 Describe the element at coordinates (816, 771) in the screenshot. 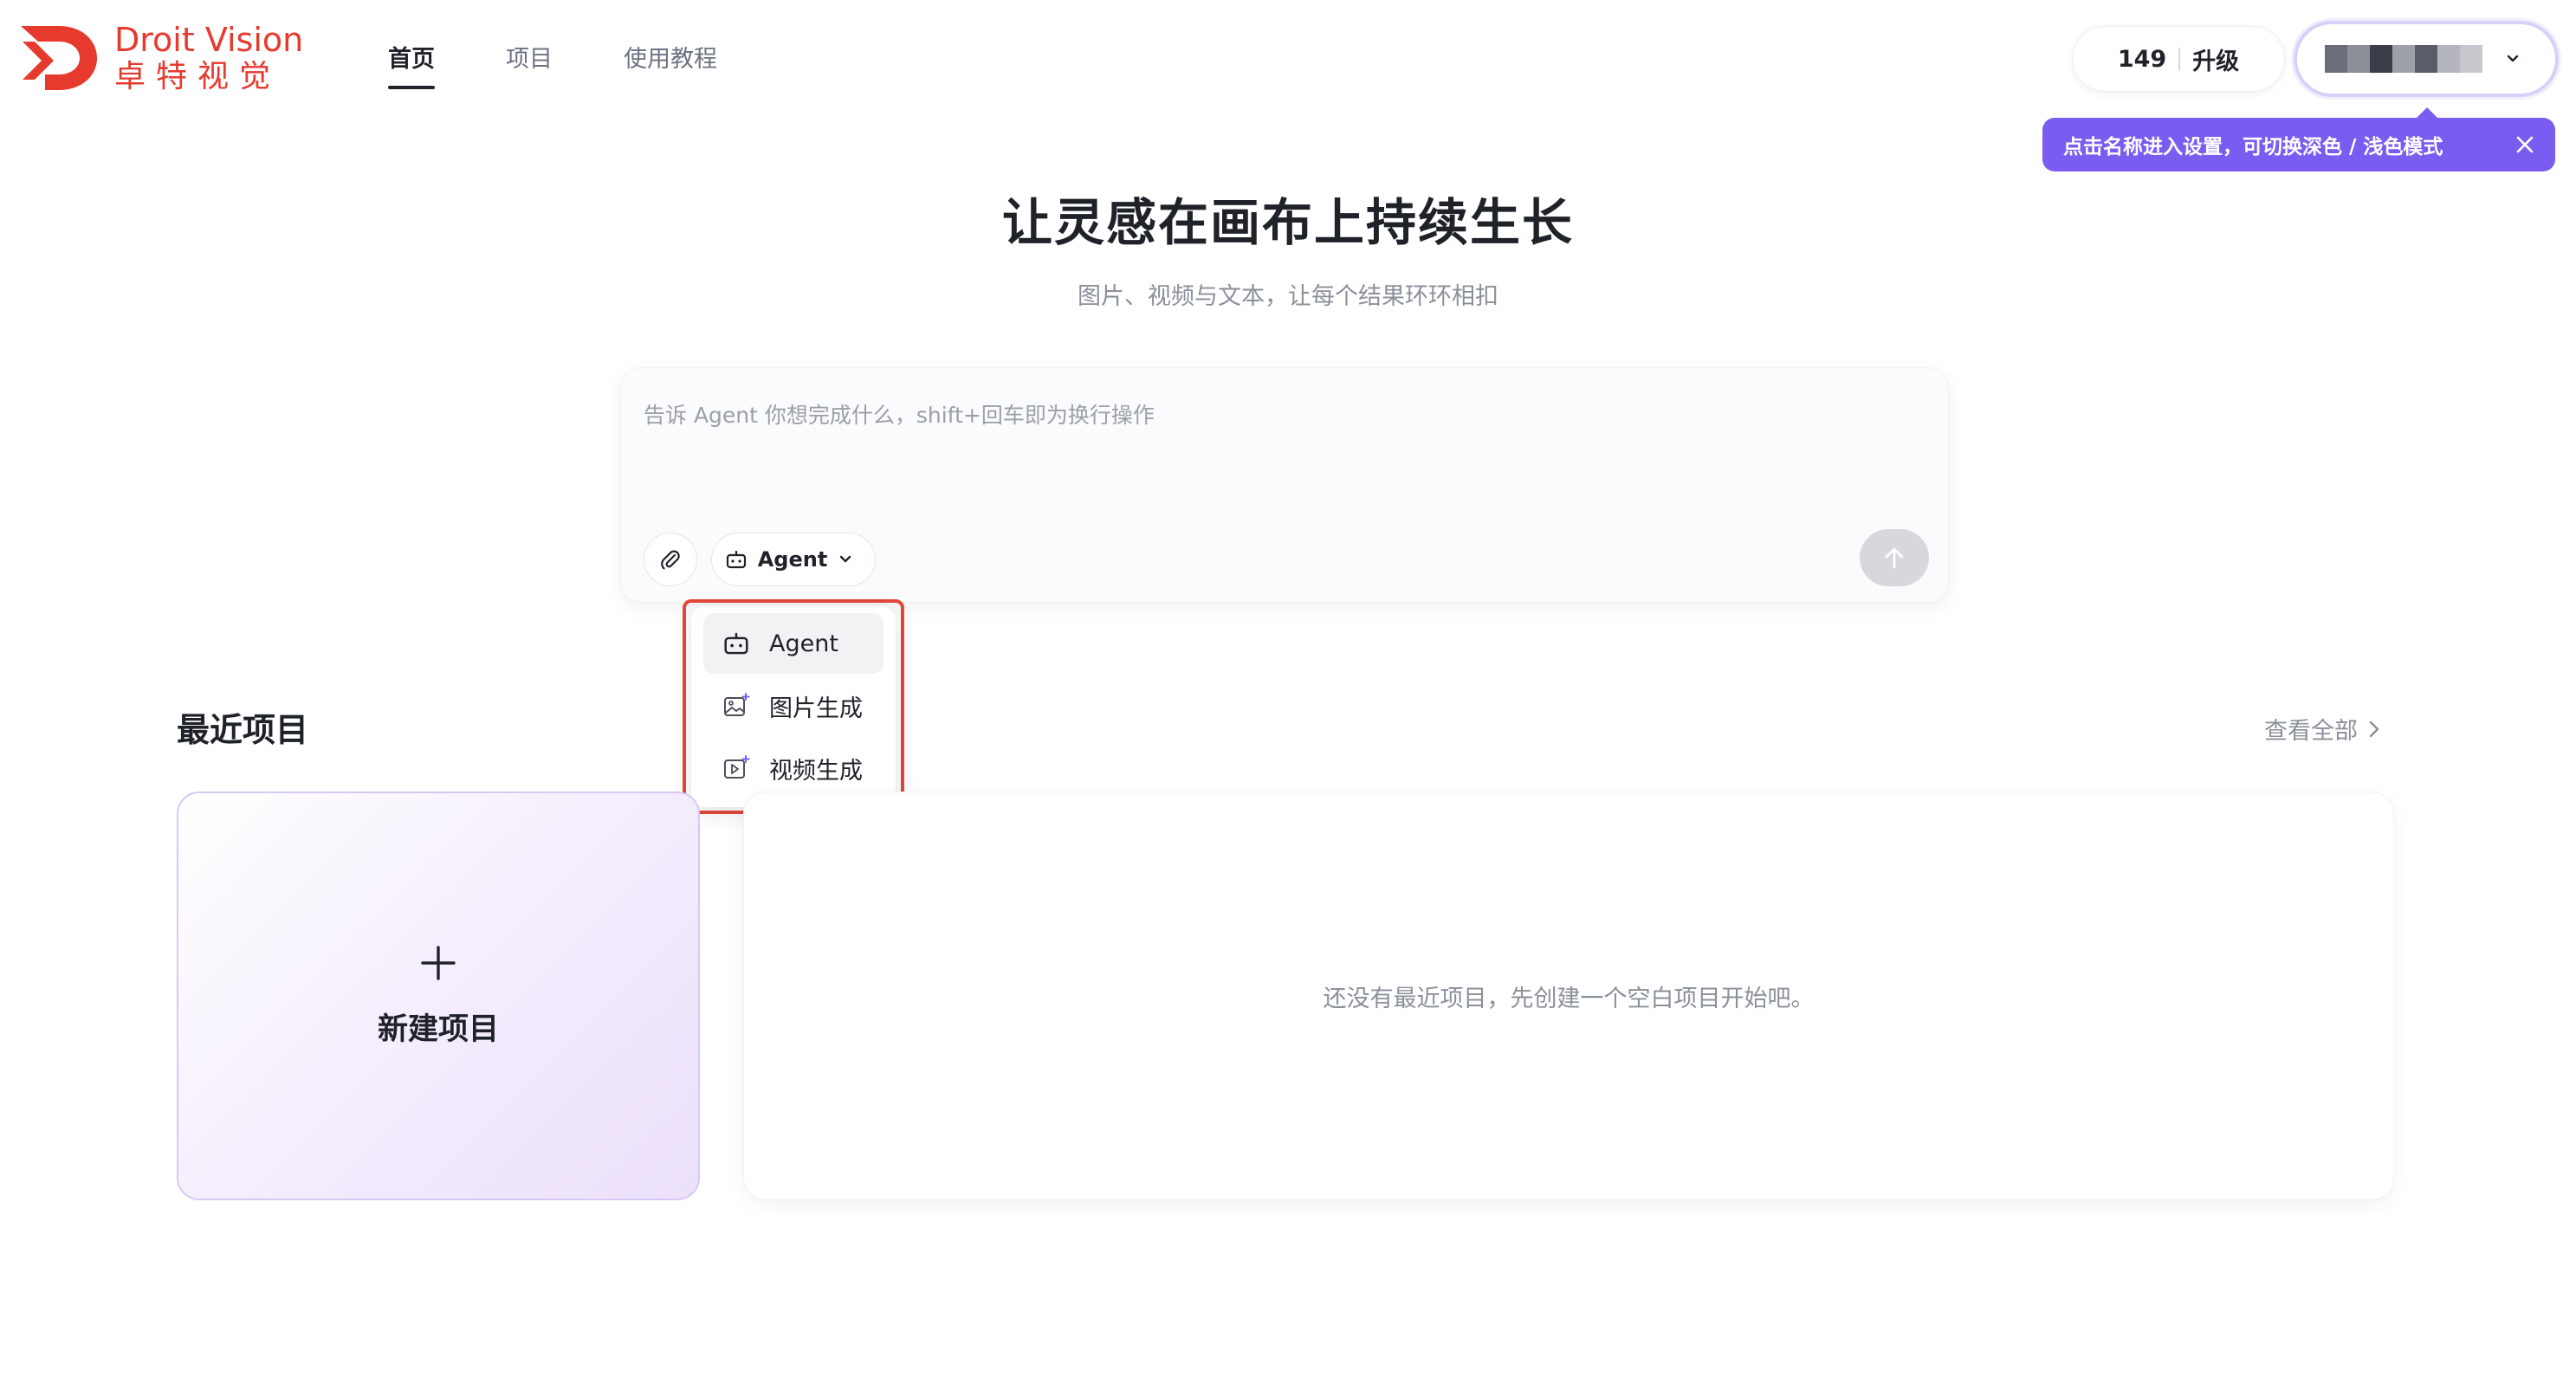

I see `mode-option-label: 视频生成` at that location.